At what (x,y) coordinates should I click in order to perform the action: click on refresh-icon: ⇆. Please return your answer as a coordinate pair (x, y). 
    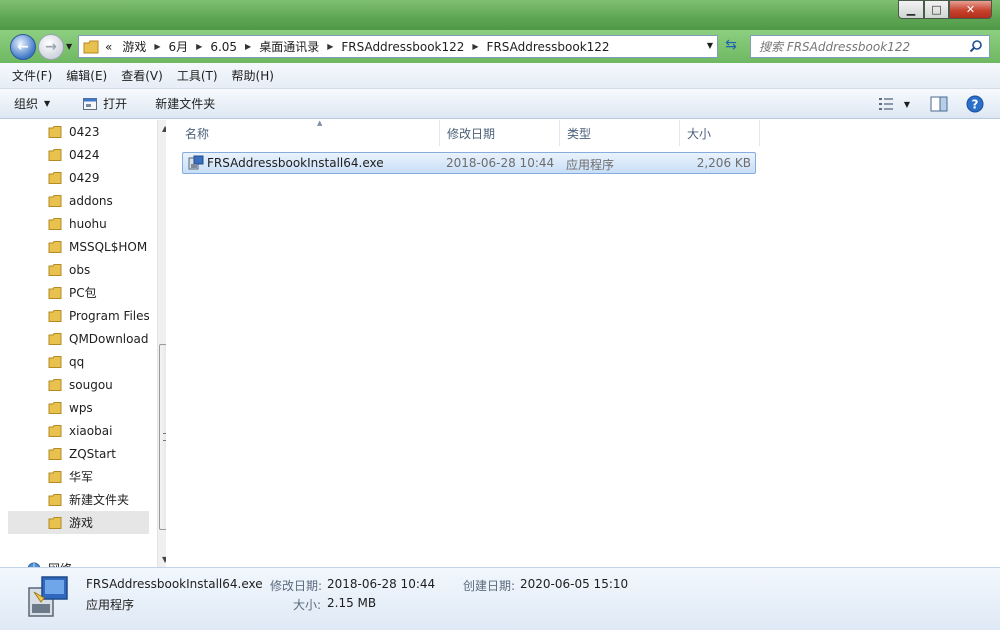
    Looking at the image, I should click on (731, 45).